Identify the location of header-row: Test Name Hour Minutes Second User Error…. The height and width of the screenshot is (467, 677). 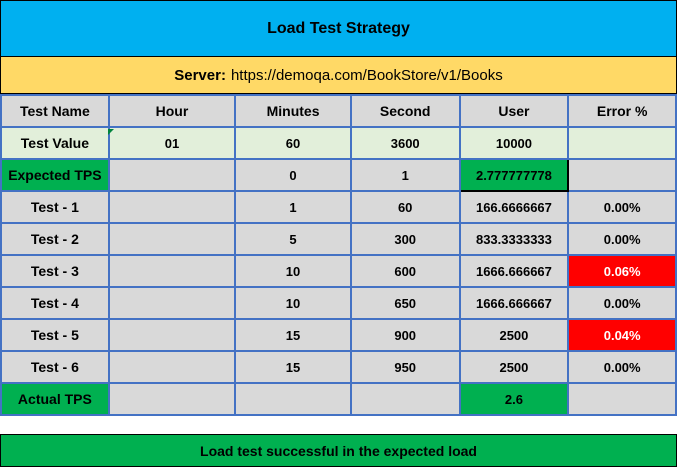
(338, 111).